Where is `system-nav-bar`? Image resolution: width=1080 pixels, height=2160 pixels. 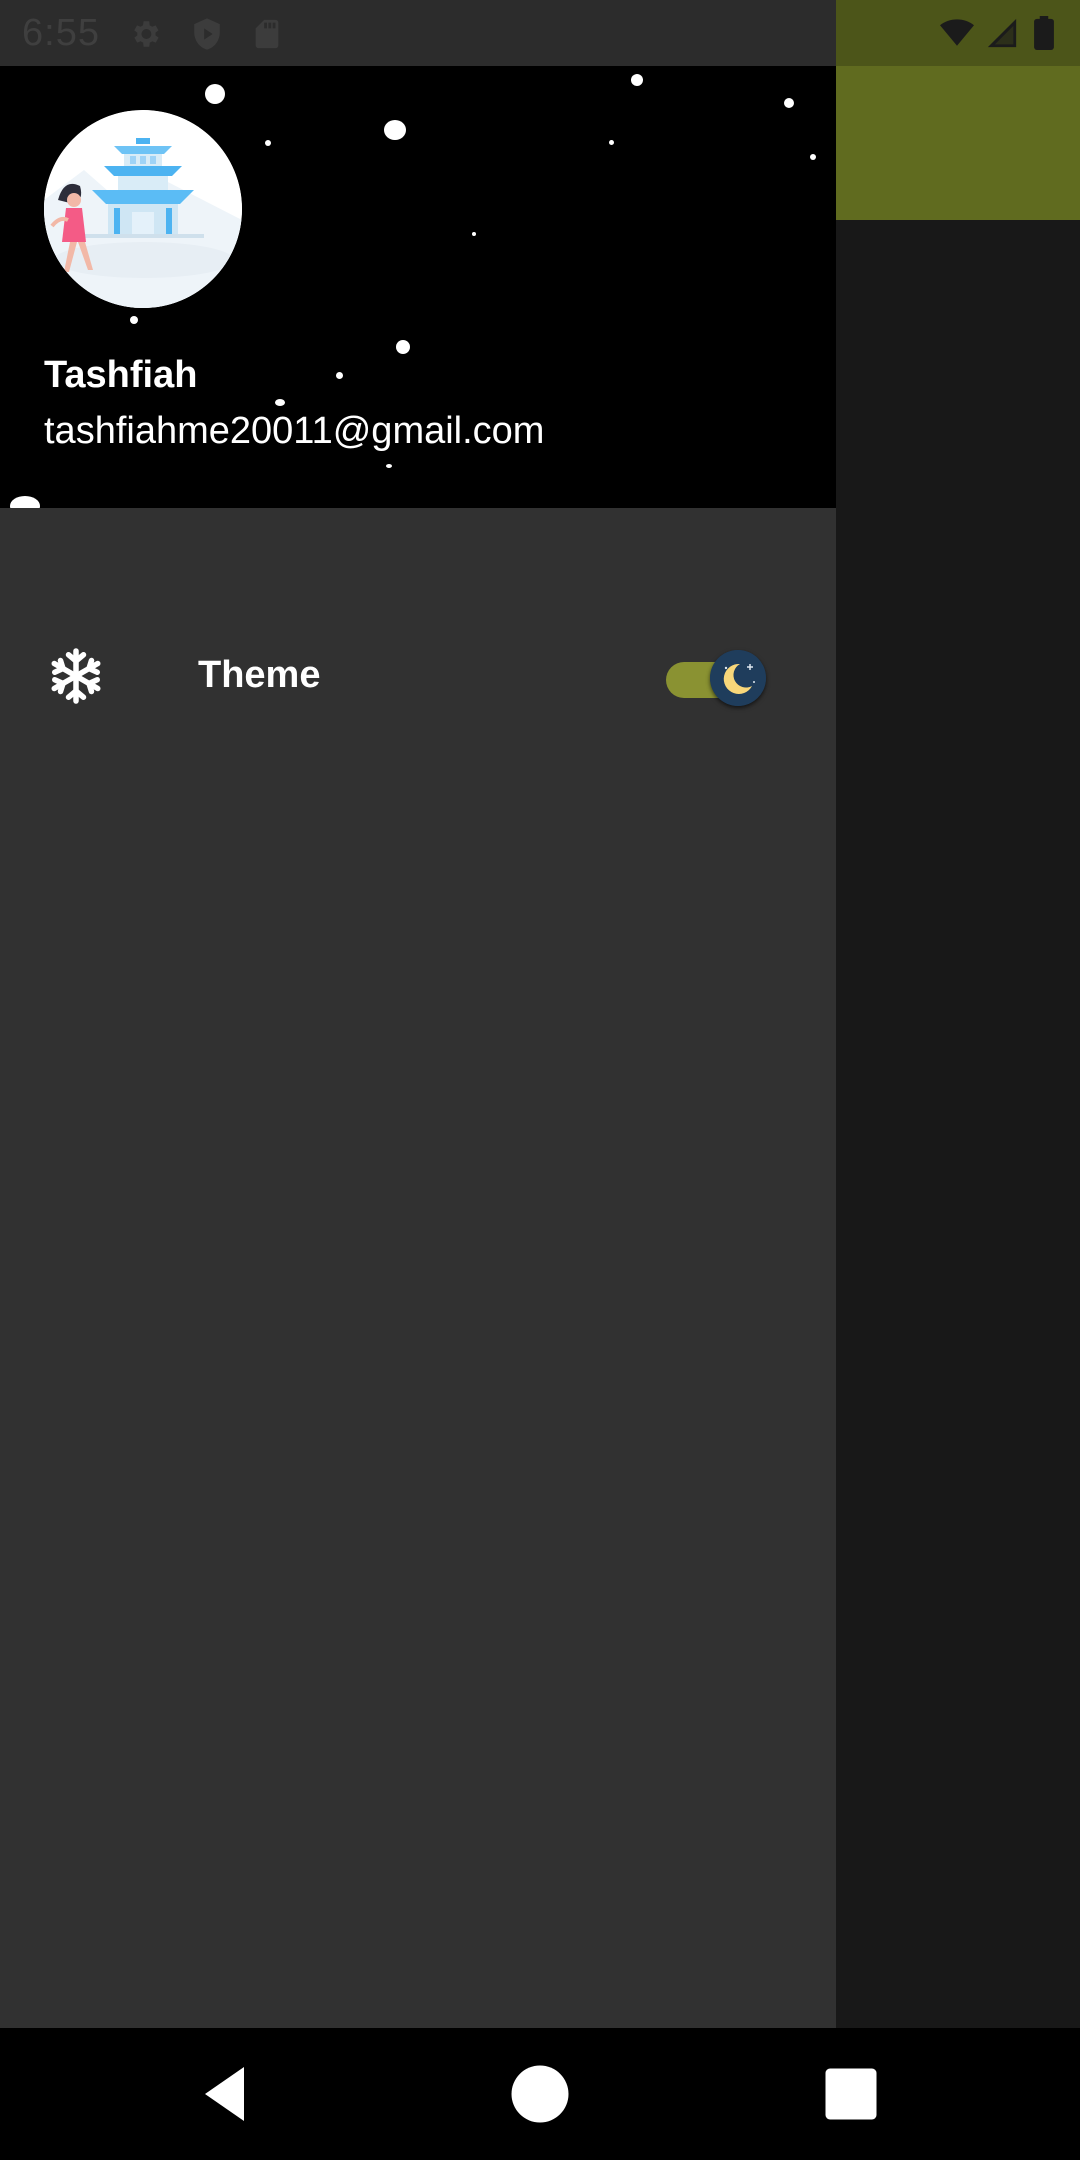 system-nav-bar is located at coordinates (540, 2094).